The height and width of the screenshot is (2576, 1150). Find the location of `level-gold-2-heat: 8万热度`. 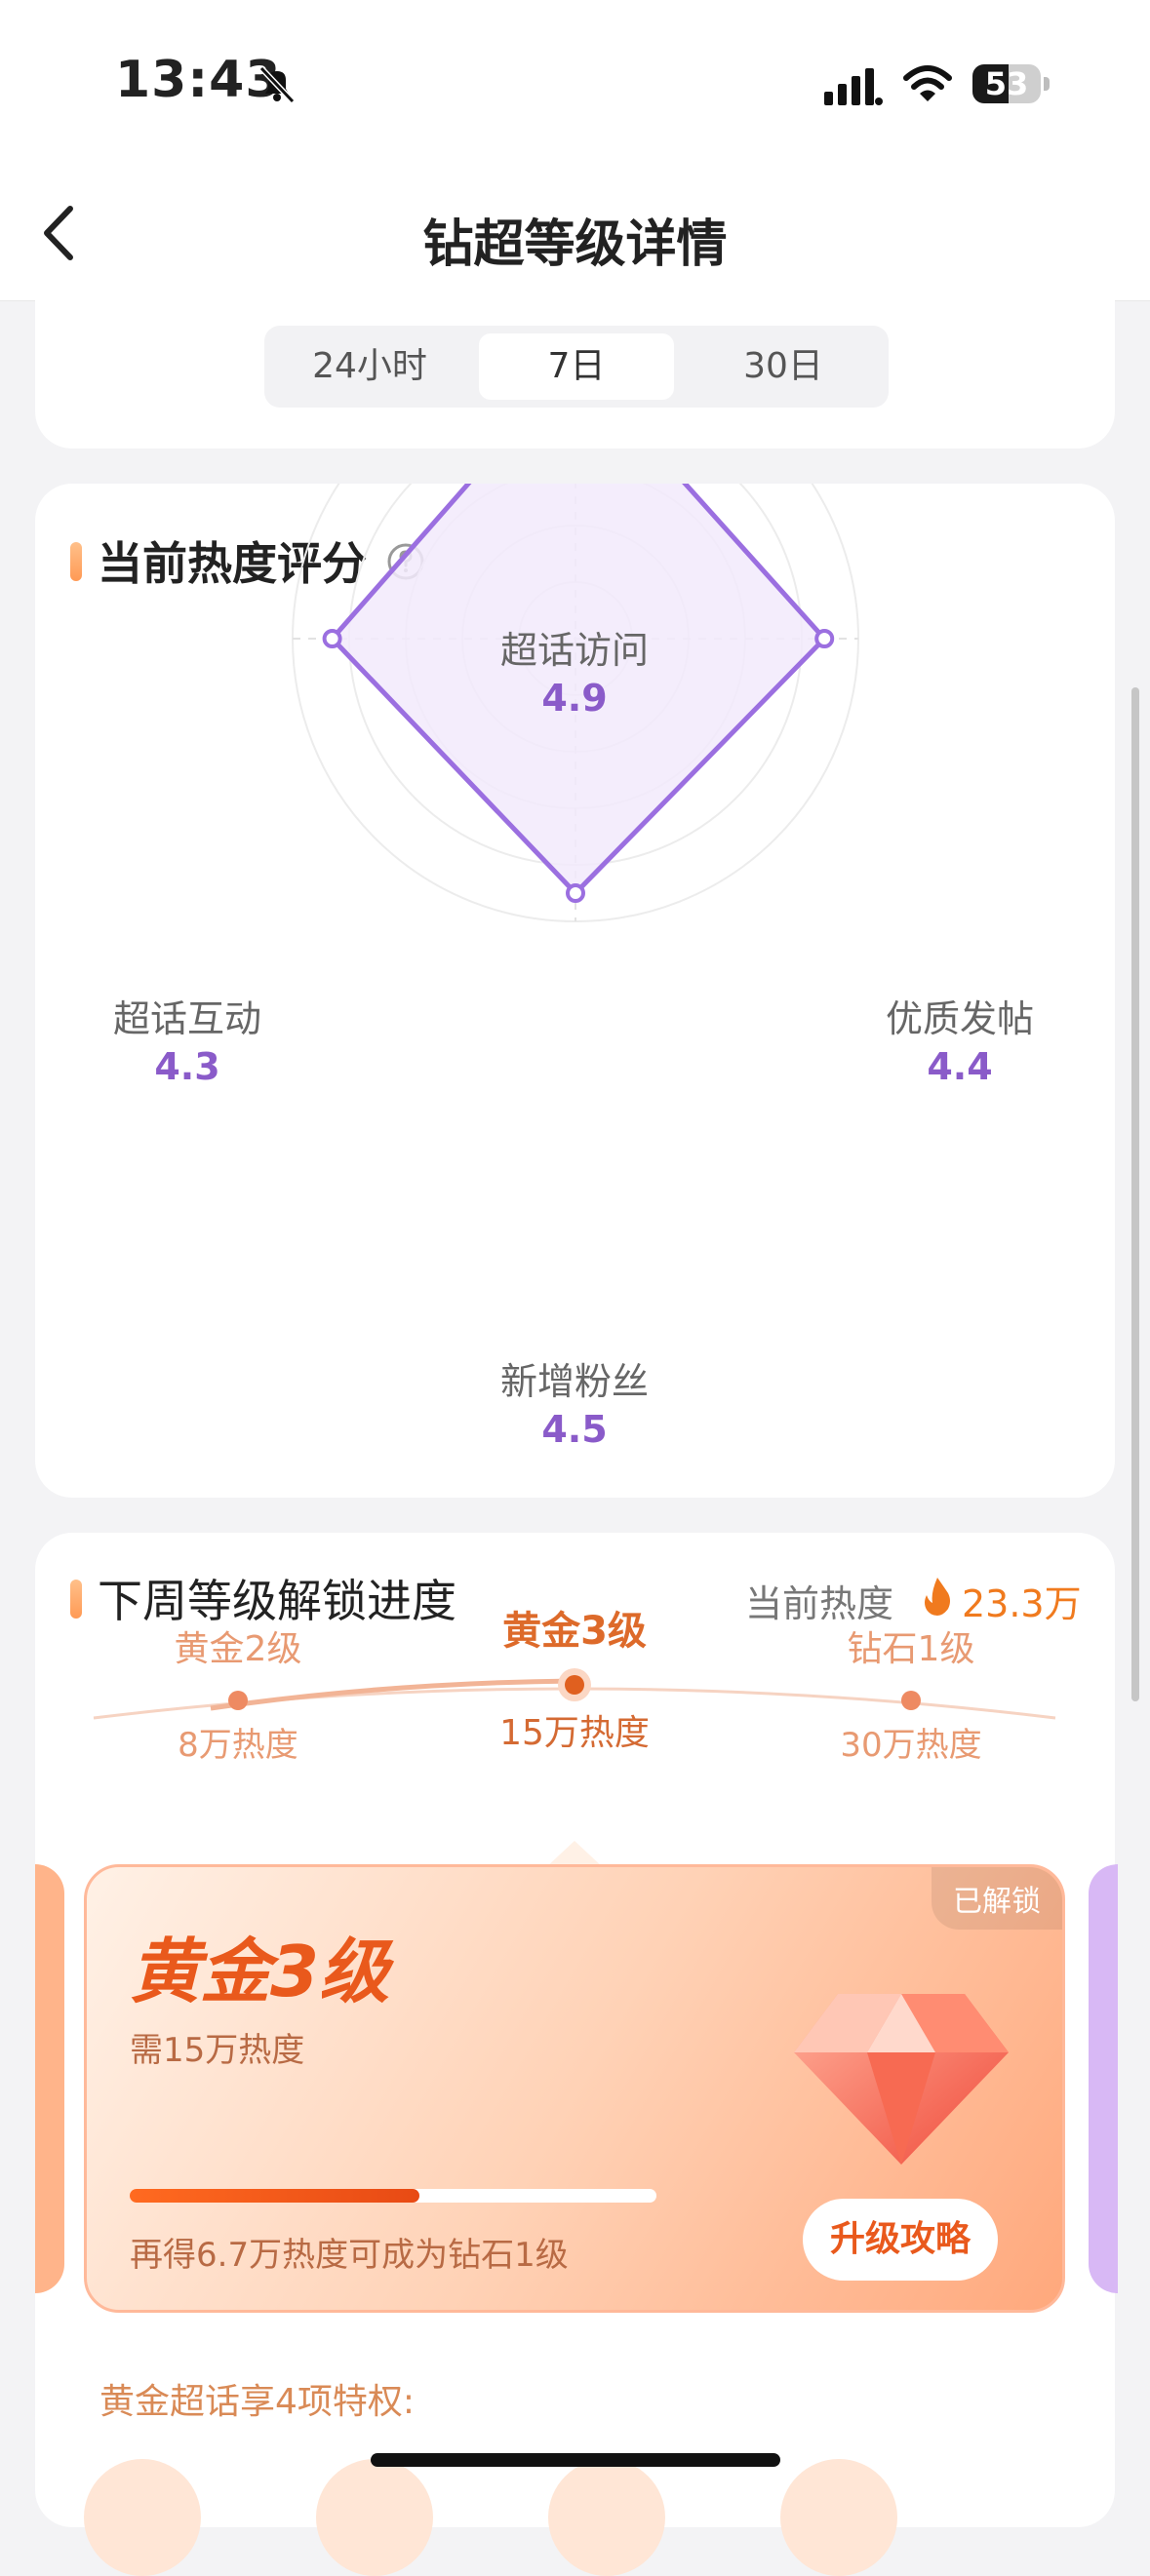

level-gold-2-heat: 8万热度 is located at coordinates (238, 1745).